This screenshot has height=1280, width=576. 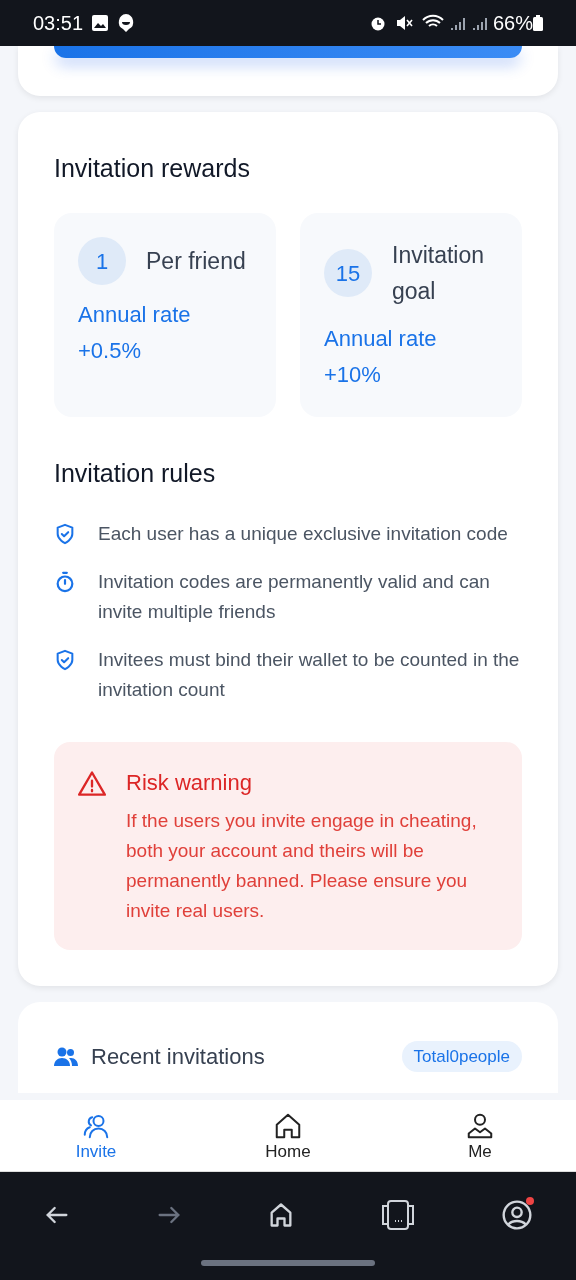 What do you see at coordinates (398, 1215) in the screenshot?
I see `tabs-icon` at bounding box center [398, 1215].